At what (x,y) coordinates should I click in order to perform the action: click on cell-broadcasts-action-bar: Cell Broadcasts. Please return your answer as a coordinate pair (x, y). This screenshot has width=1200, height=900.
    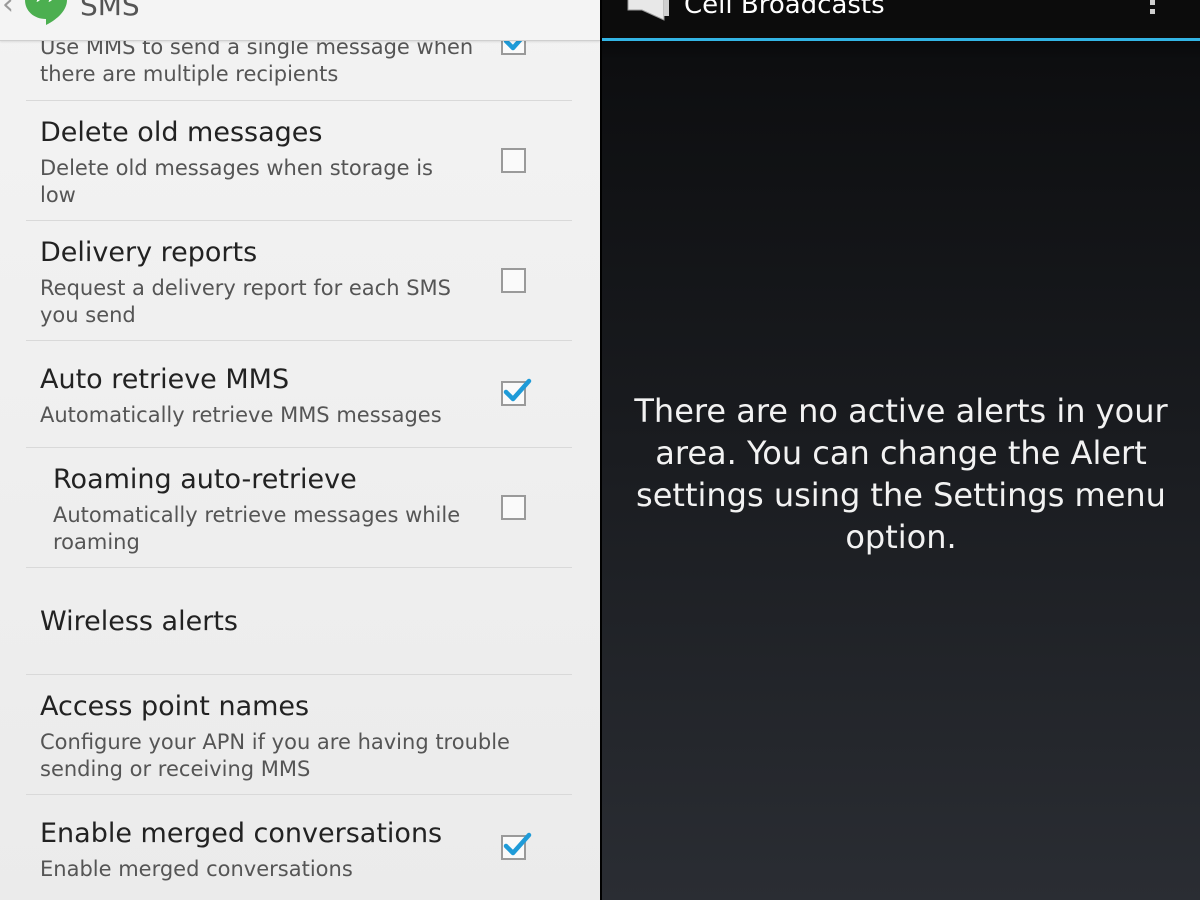
    Looking at the image, I should click on (901, 19).